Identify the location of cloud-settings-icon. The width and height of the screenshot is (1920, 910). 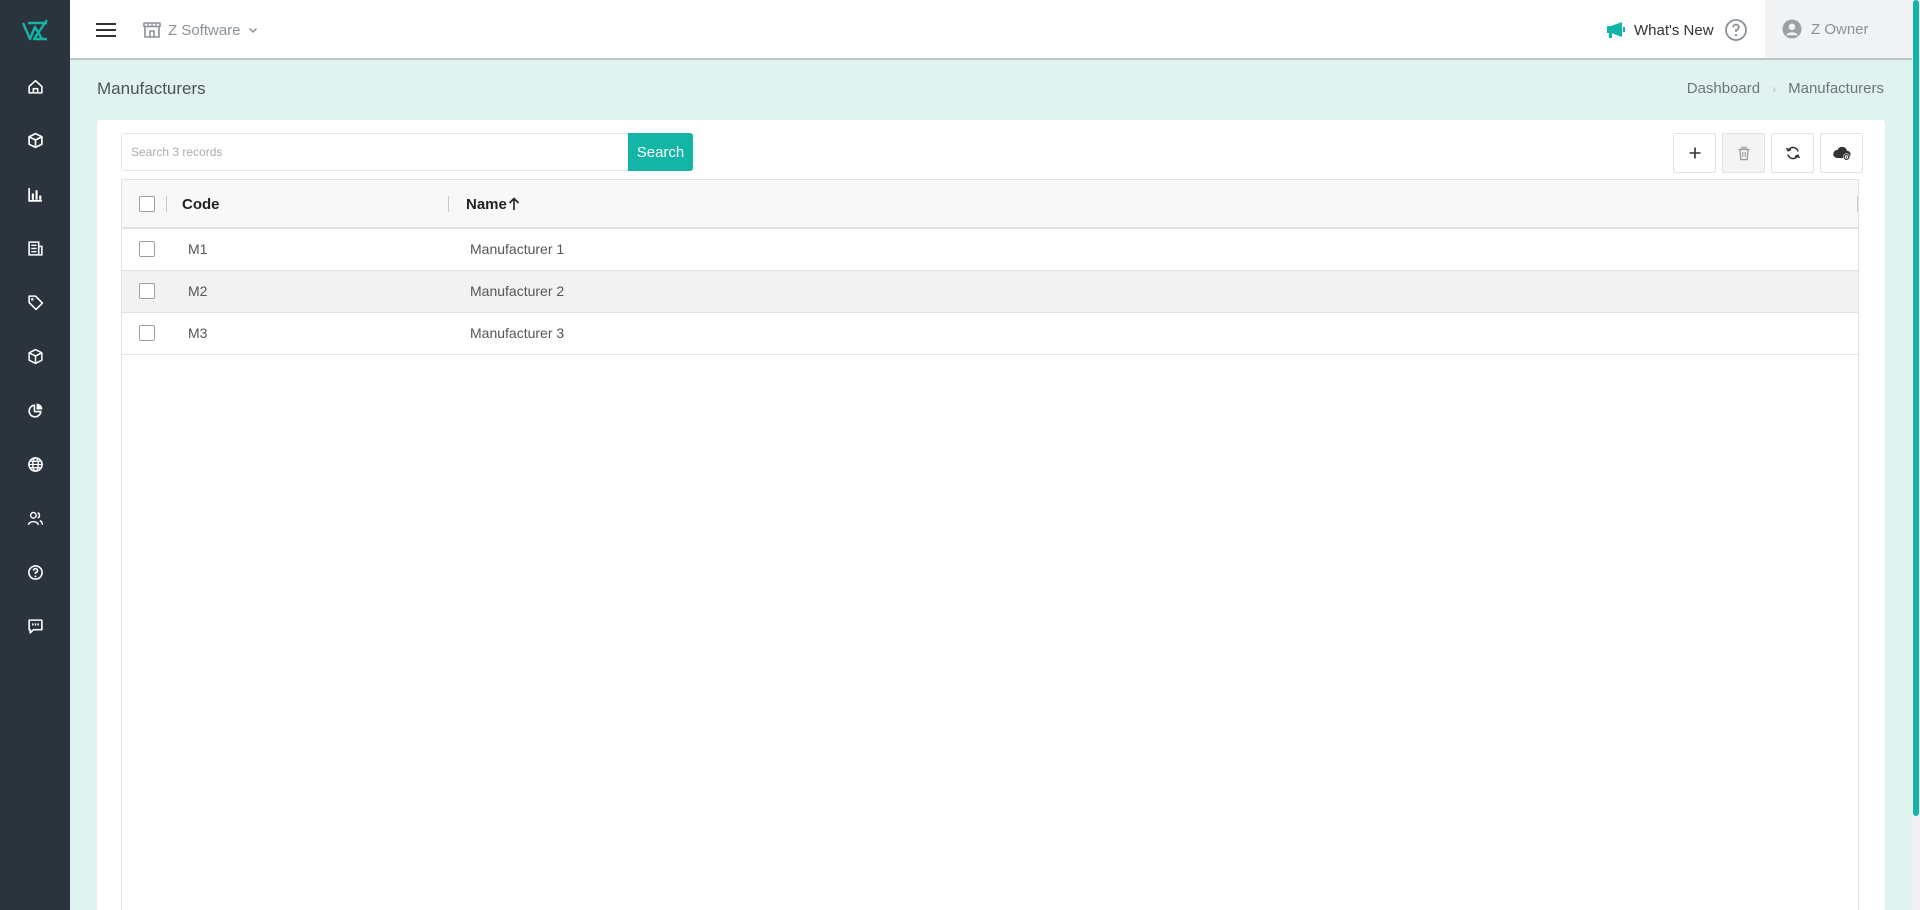
(1841, 153).